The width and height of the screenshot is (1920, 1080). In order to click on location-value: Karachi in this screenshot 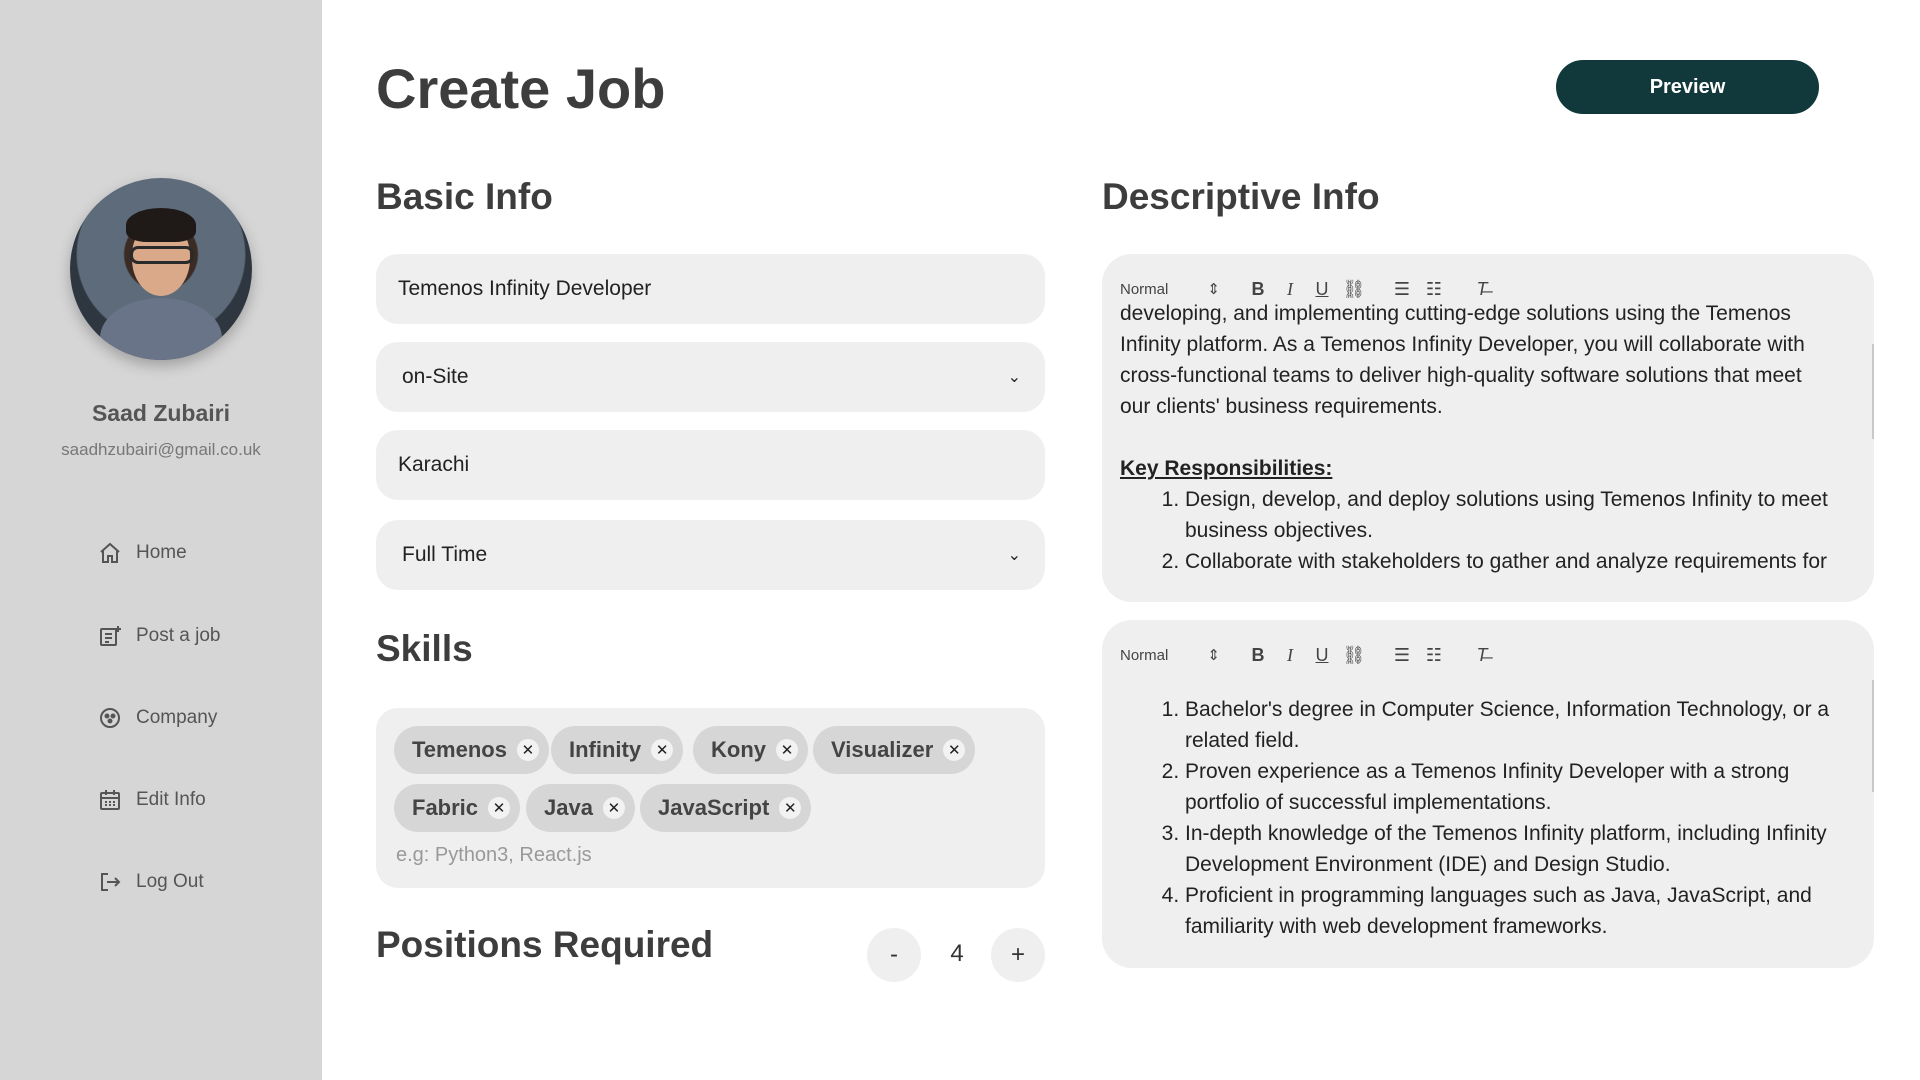, I will do `click(434, 464)`.